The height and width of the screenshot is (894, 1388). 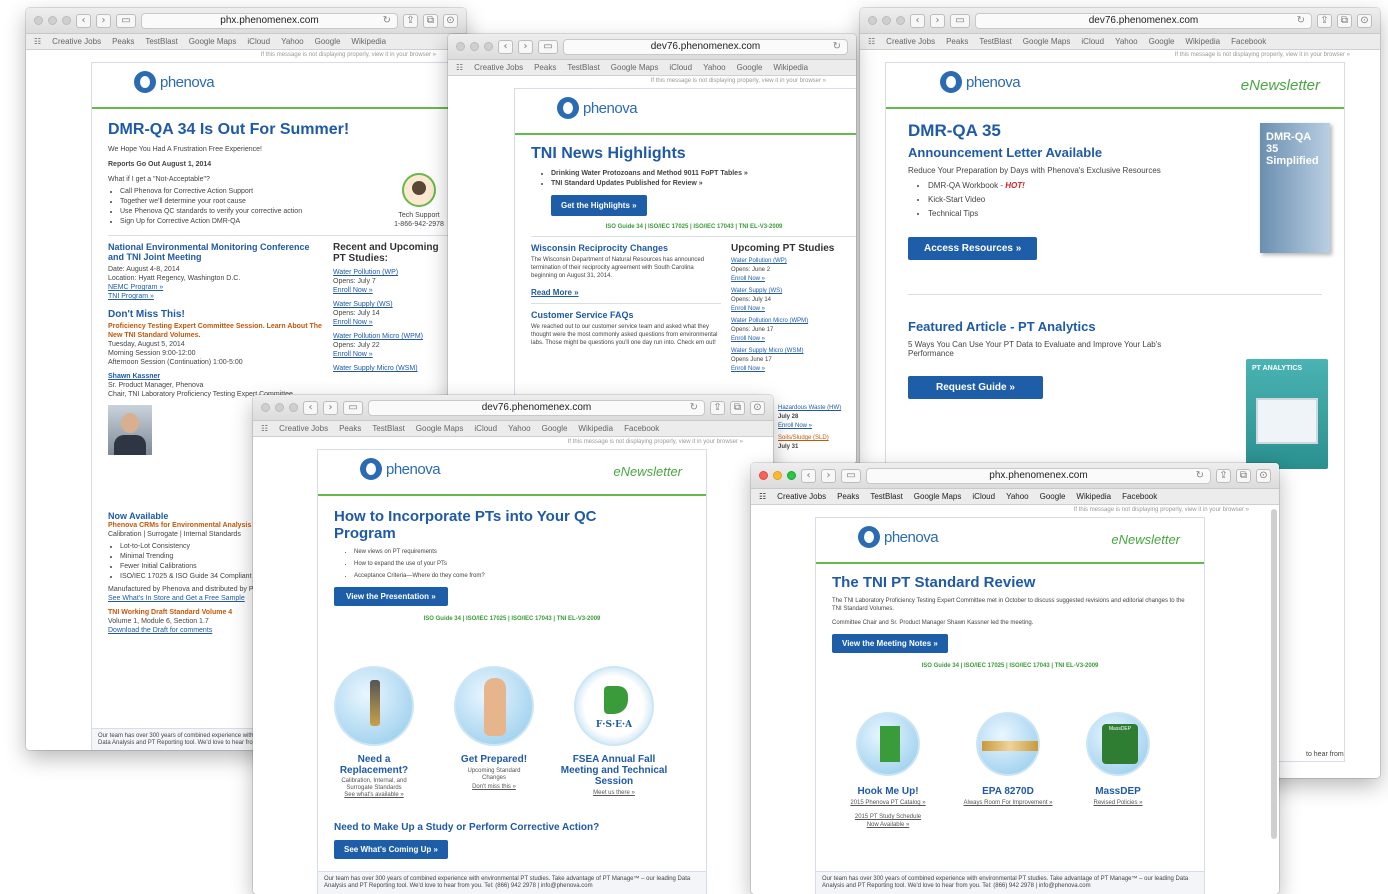 What do you see at coordinates (890, 643) in the screenshot?
I see `view-meeting-notes-button: View the Meeting Notes »` at bounding box center [890, 643].